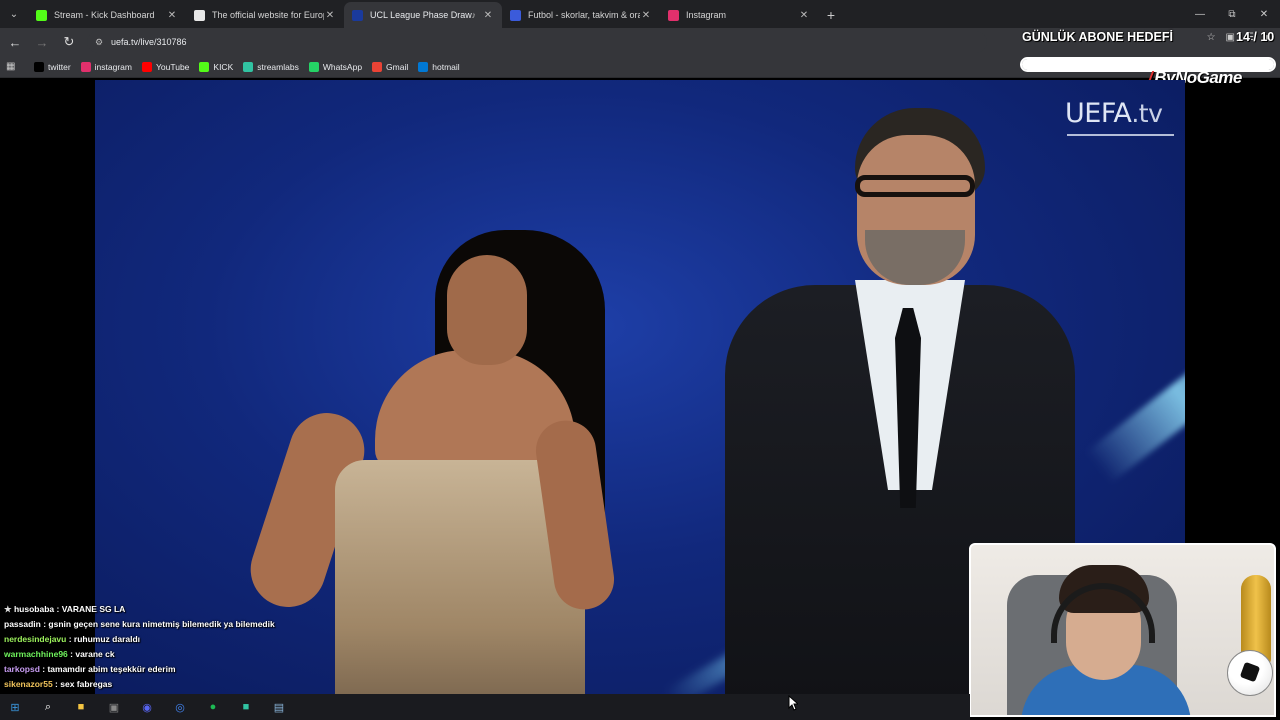 This screenshot has width=1280, height=720. I want to click on reload-button: ↻, so click(69, 42).